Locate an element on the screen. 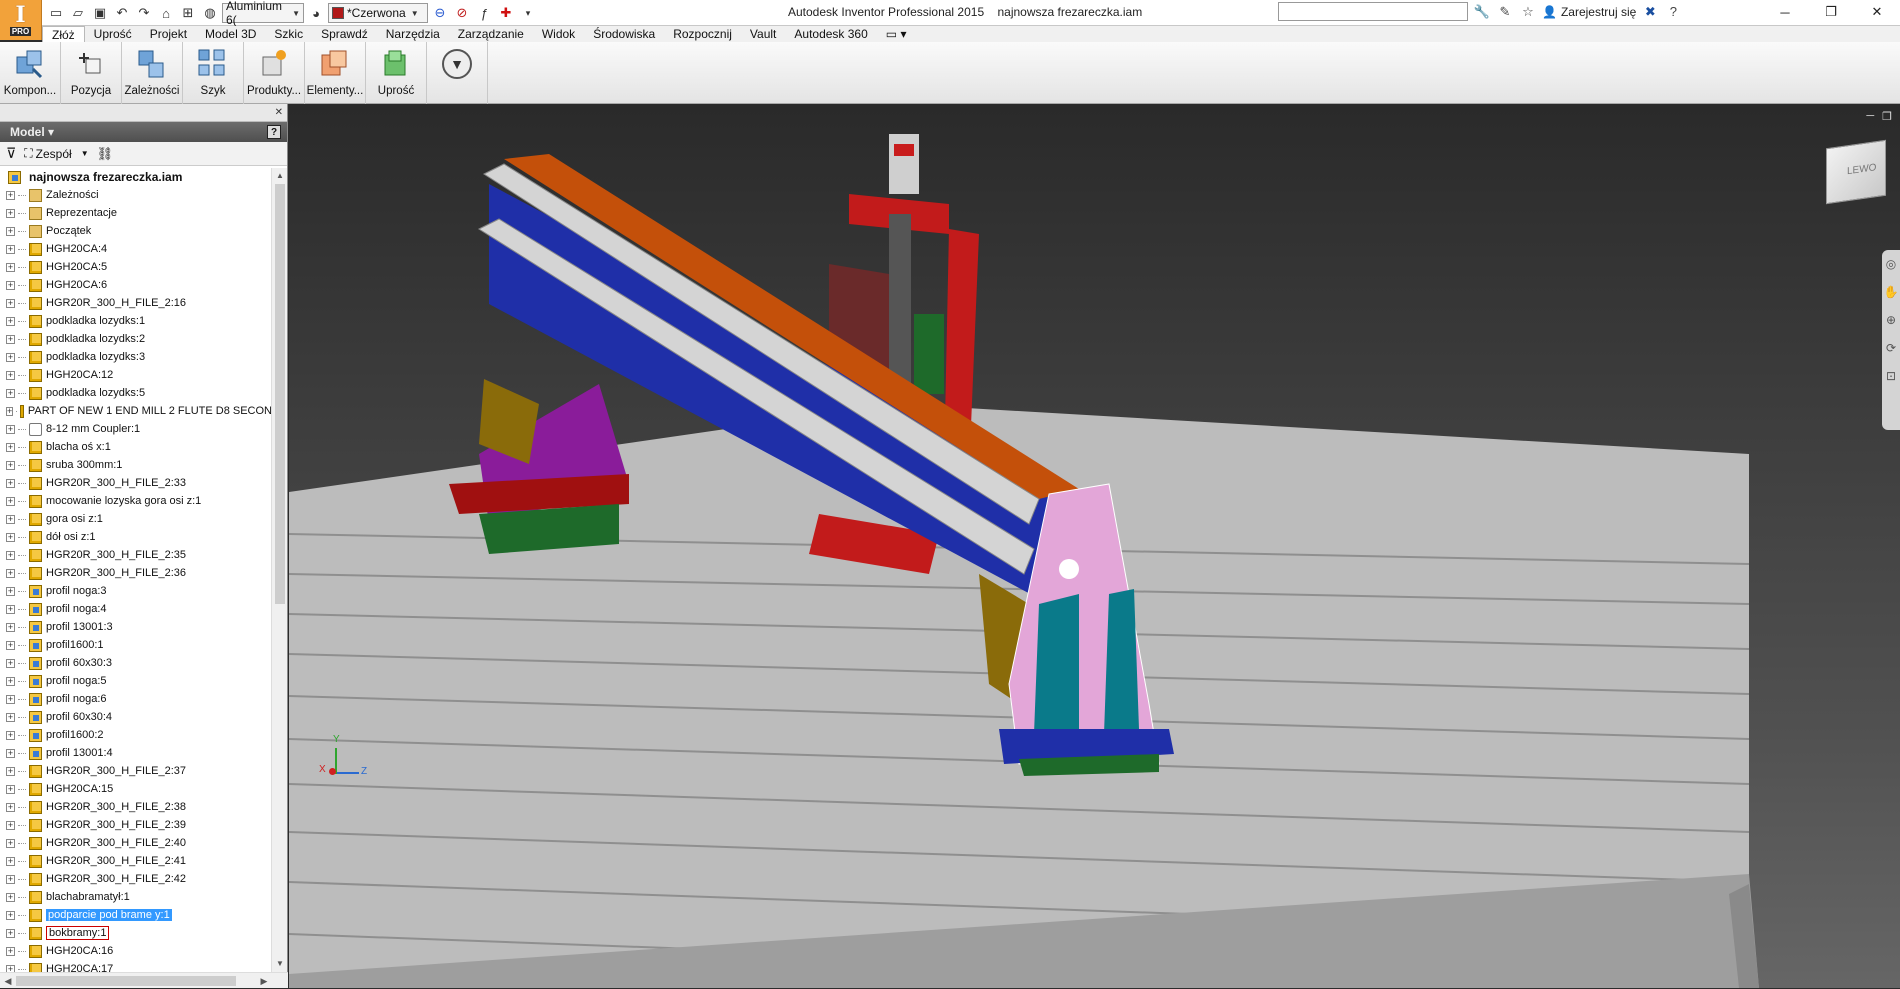  browser-help-icon: ? is located at coordinates (274, 132).